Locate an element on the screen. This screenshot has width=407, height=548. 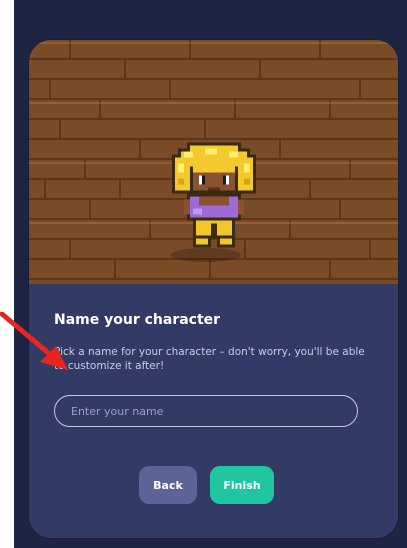
red-arrow-icon is located at coordinates (34, 341).